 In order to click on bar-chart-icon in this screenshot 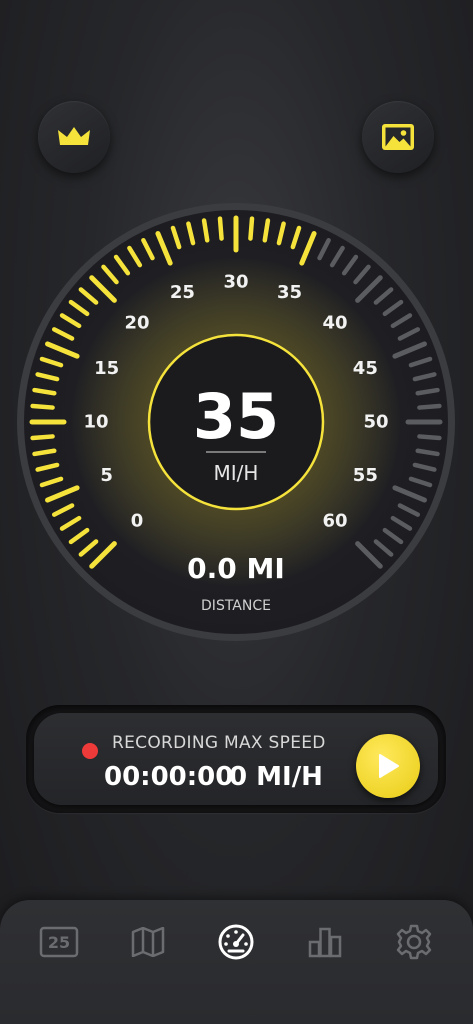, I will do `click(325, 942)`.